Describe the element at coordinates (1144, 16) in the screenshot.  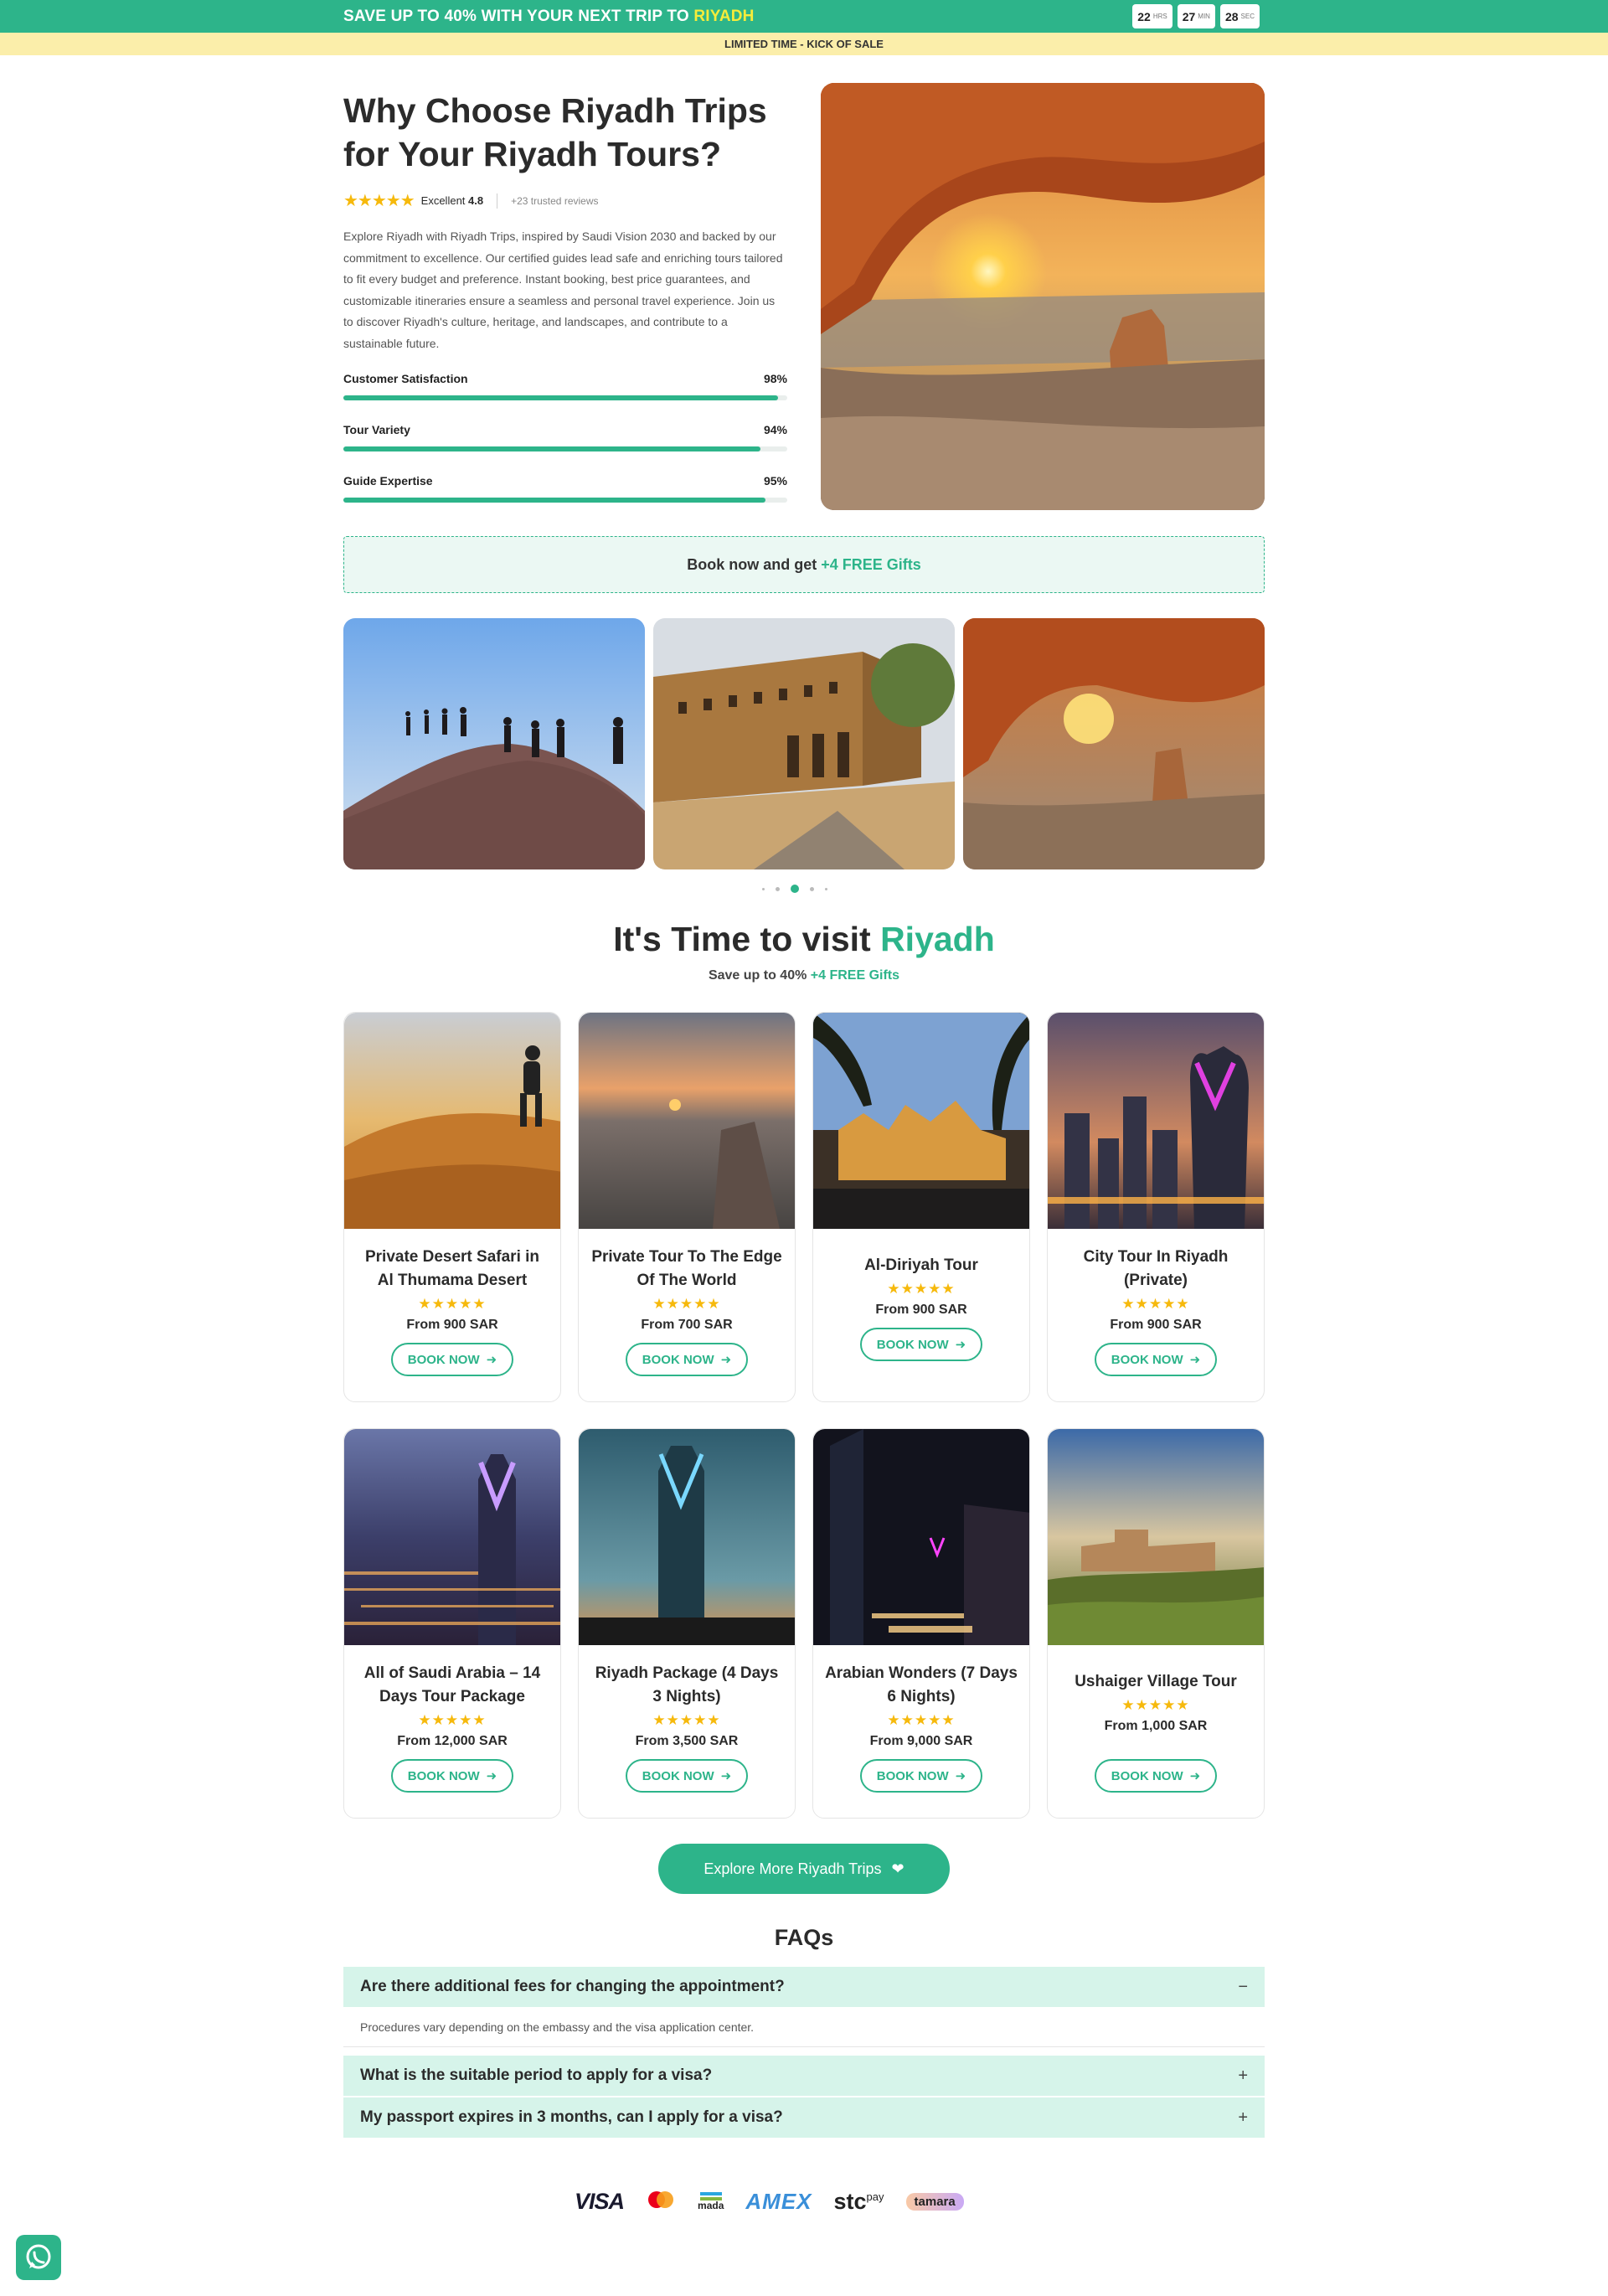
I see `countdown-value: 22` at that location.